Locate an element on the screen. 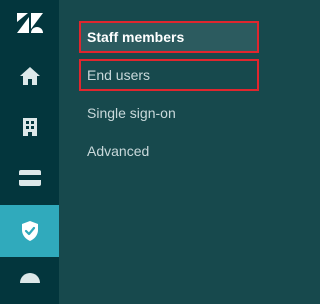  subnav-item-advanced: Advanced is located at coordinates (169, 151).